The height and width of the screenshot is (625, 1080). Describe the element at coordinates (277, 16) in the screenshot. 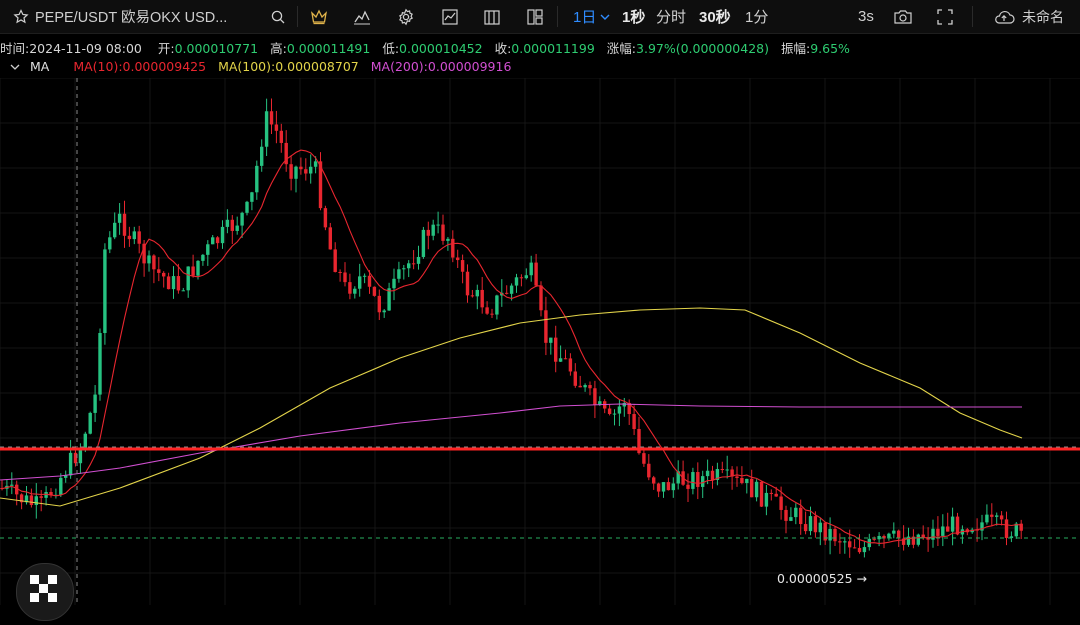

I see `search-icon` at that location.